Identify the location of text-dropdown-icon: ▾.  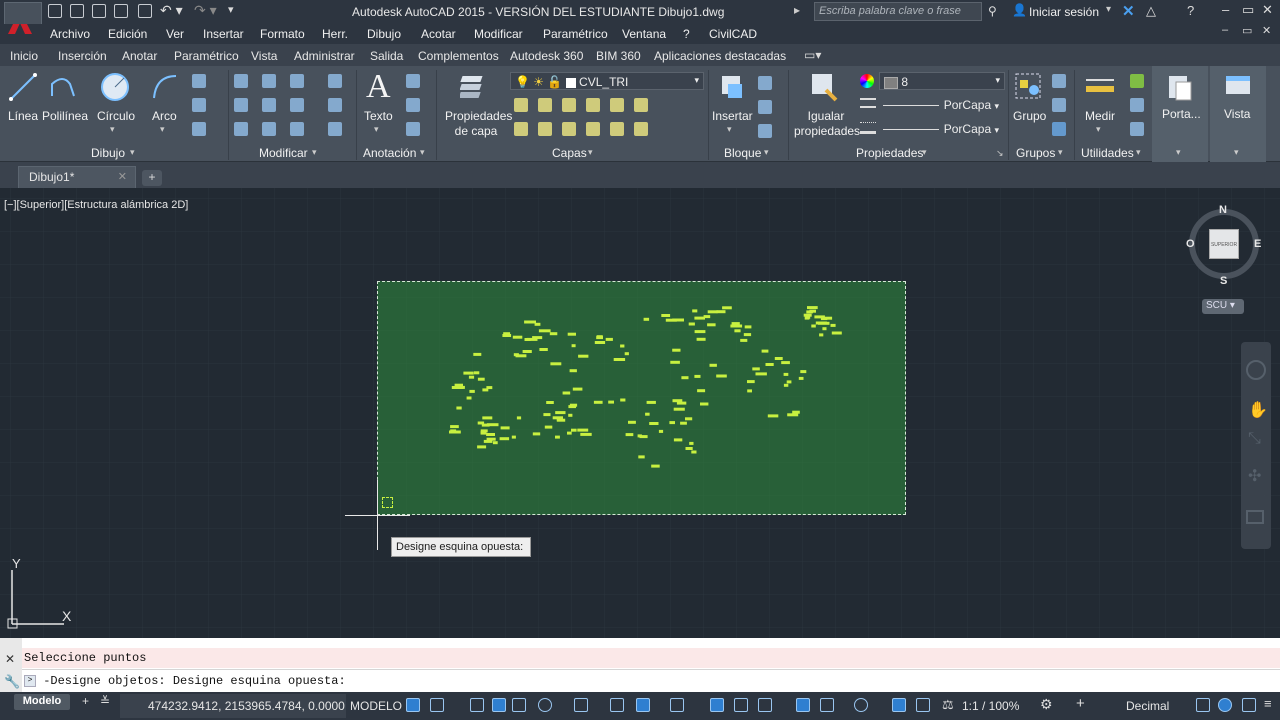
(376, 129).